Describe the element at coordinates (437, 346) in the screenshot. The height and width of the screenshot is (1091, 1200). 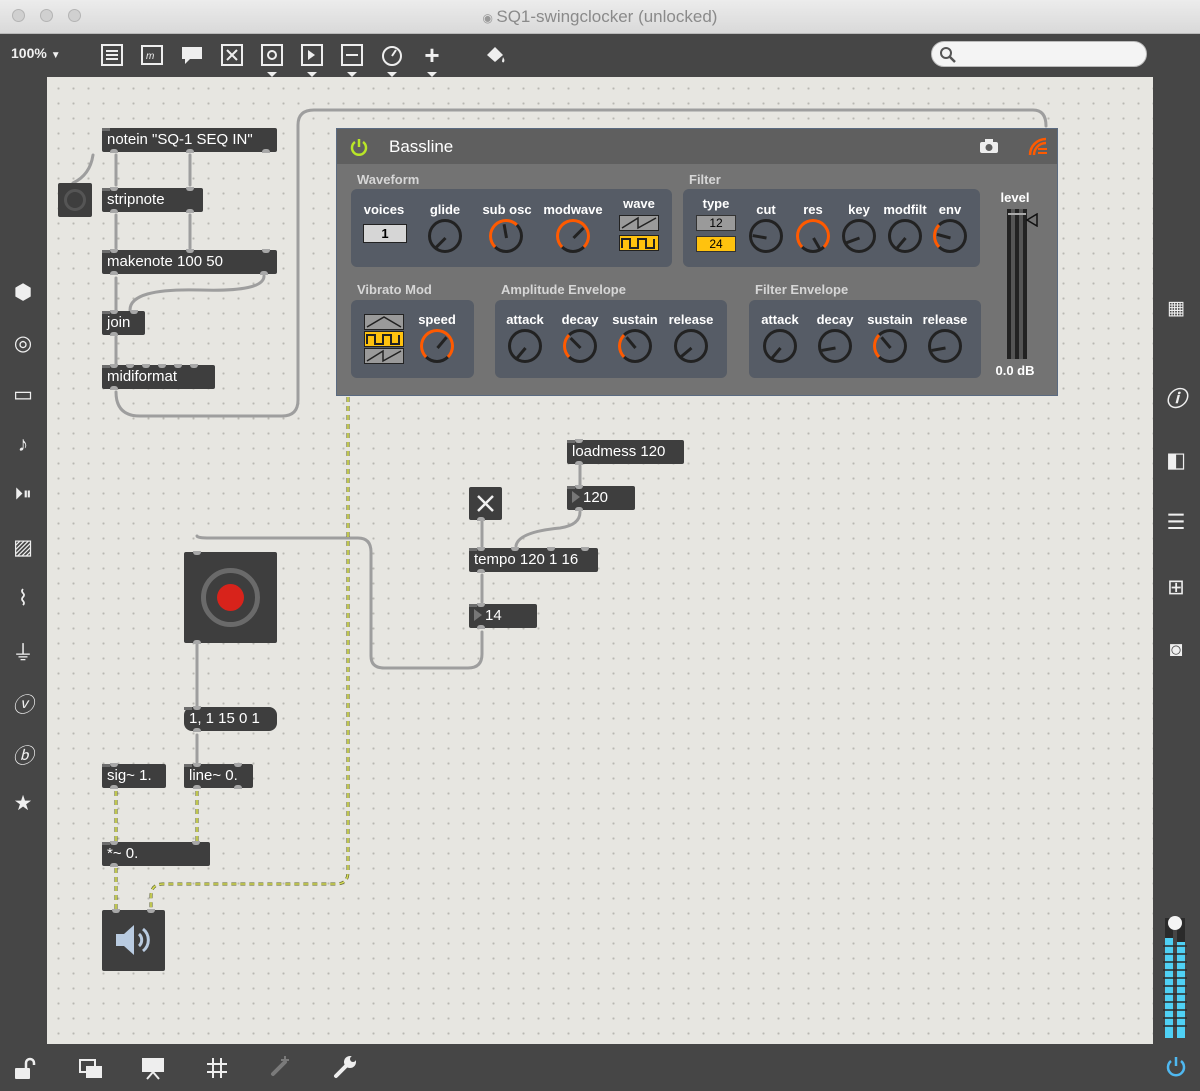
I see `speed-knob` at that location.